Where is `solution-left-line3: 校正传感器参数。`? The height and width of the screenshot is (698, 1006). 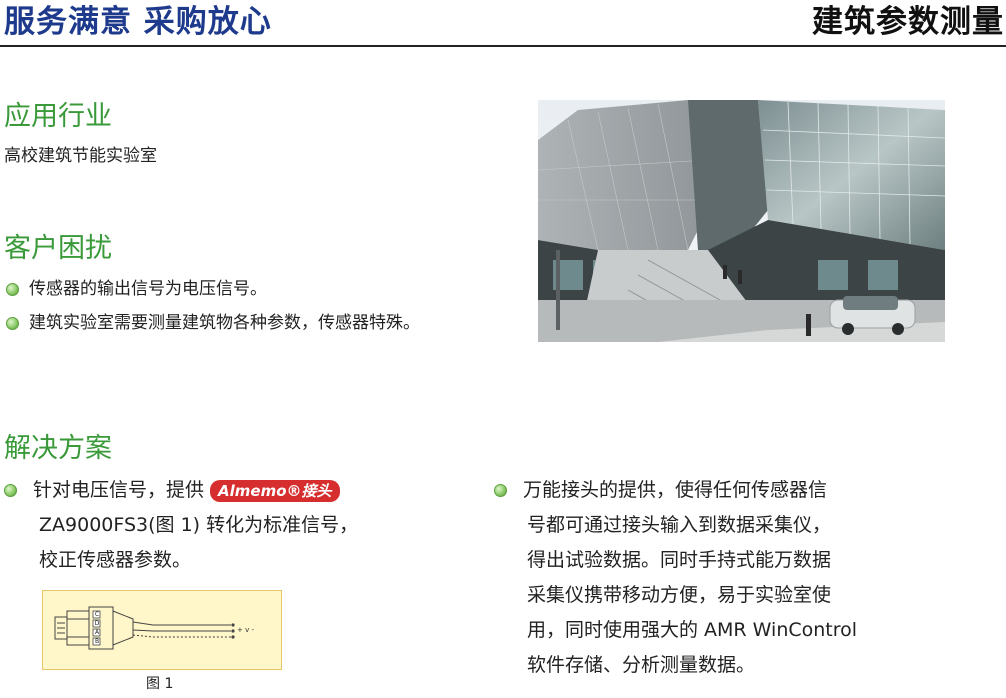
solution-left-line3: 校正传感器参数。 is located at coordinates (115, 560).